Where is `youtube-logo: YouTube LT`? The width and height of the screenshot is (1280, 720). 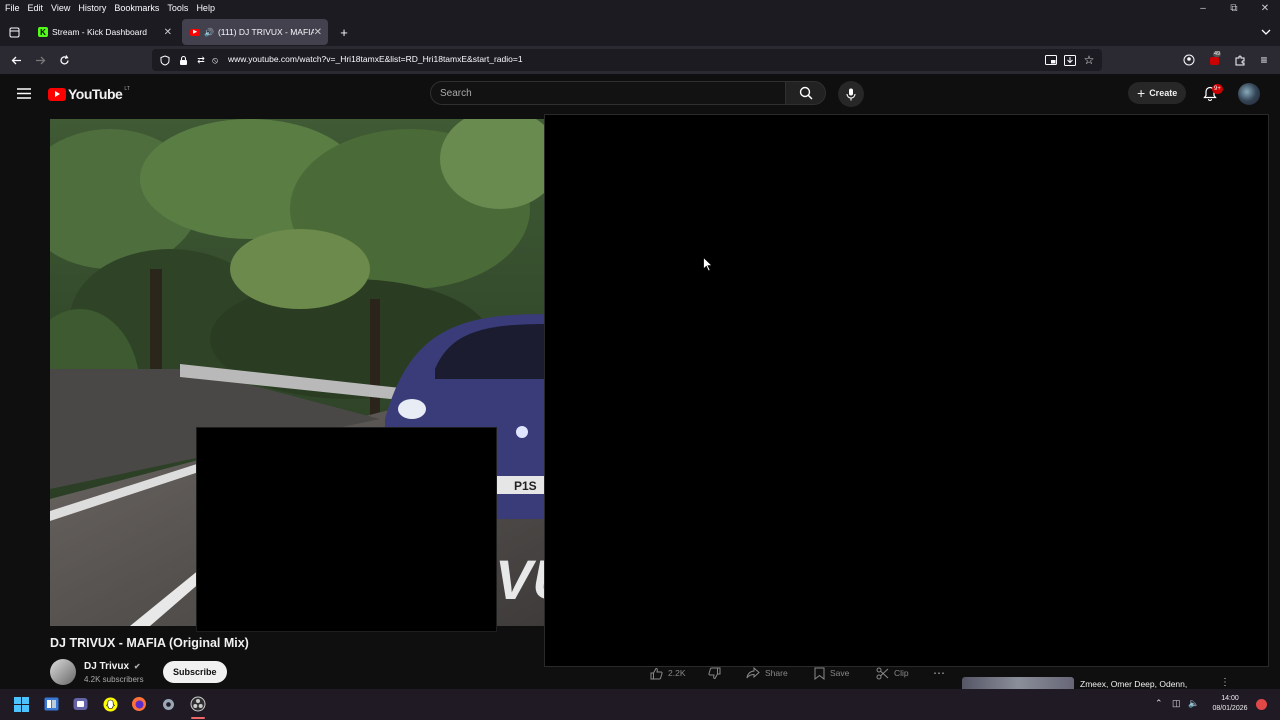 youtube-logo: YouTube LT is located at coordinates (89, 94).